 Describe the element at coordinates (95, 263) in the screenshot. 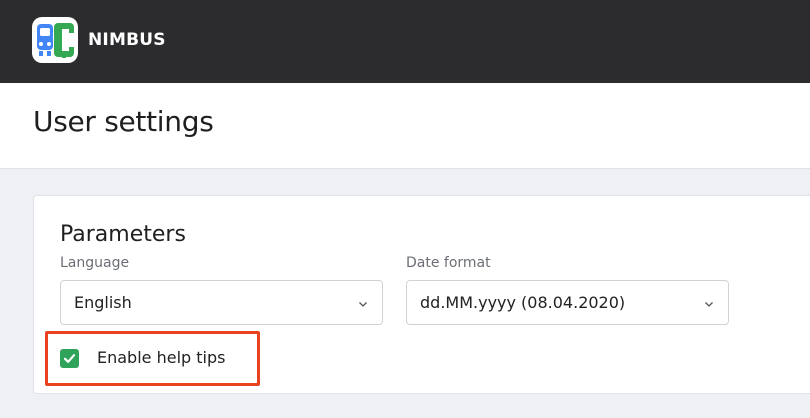

I see `language-label: Language` at that location.